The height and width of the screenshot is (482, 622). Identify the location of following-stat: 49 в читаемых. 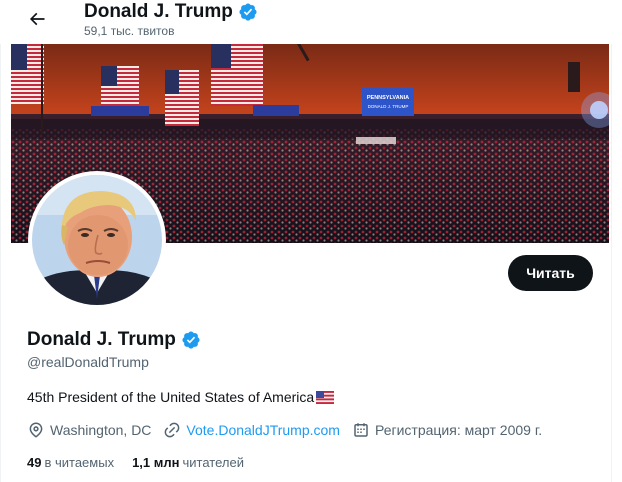
(70, 462).